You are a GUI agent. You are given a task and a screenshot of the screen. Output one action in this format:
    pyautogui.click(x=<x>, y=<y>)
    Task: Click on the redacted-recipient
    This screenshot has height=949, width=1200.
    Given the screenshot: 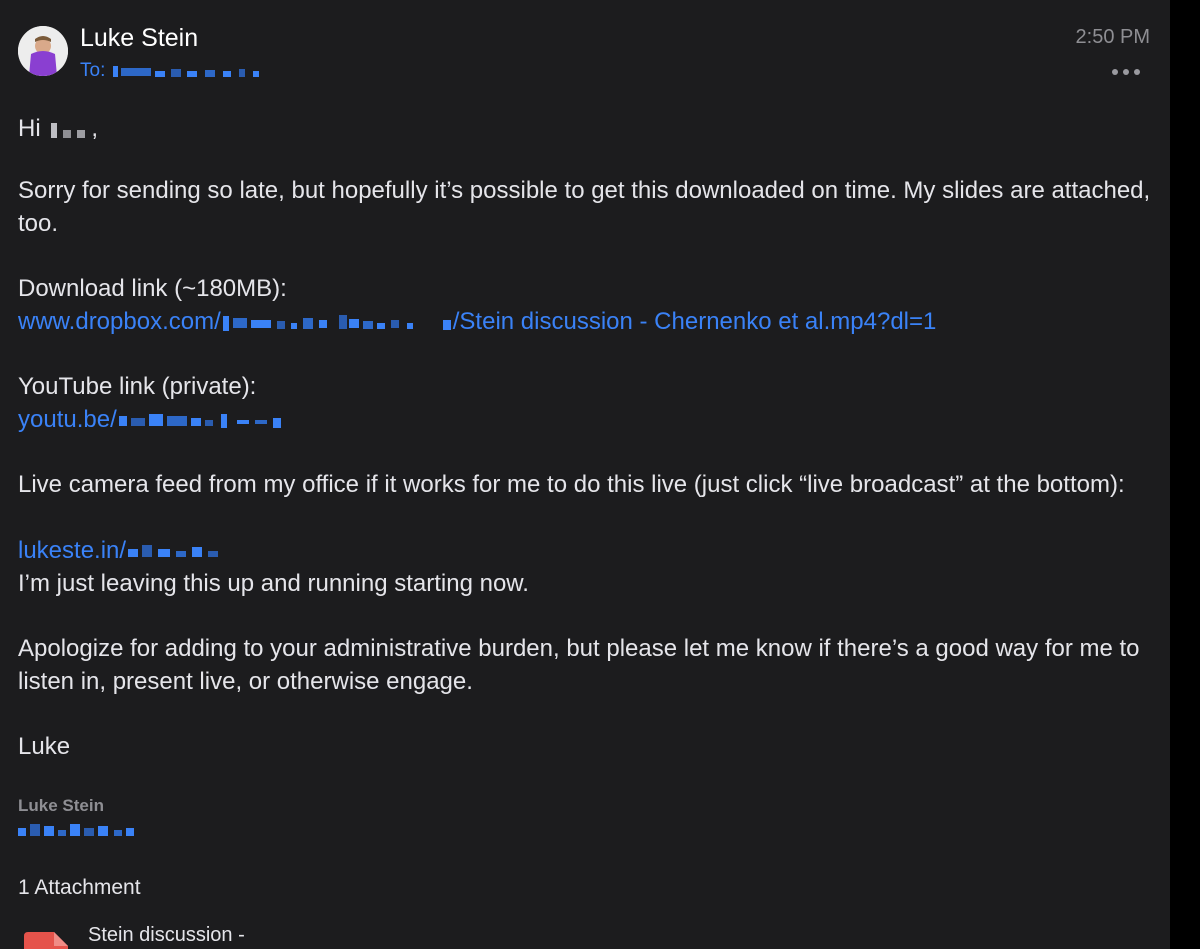 What is the action you would take?
    pyautogui.click(x=185, y=71)
    